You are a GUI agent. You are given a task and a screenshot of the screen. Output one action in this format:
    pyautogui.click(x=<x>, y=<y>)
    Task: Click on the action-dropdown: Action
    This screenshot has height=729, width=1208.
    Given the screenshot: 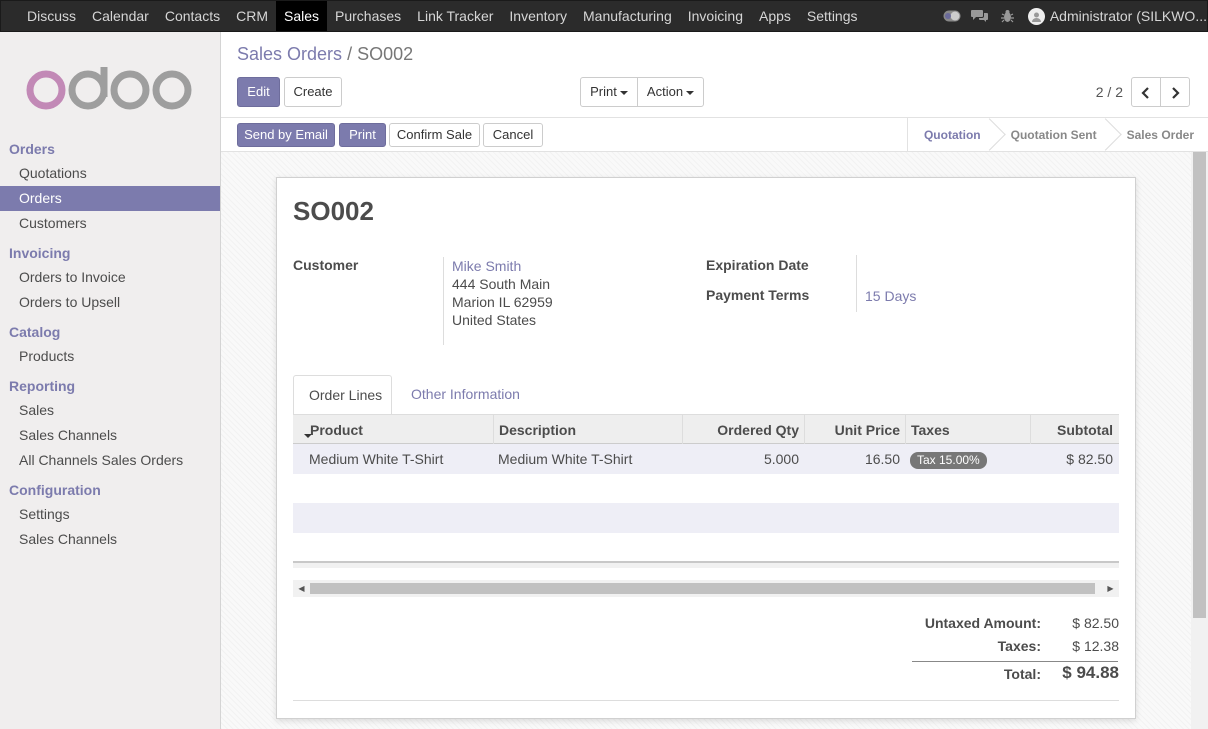 What is the action you would take?
    pyautogui.click(x=670, y=92)
    